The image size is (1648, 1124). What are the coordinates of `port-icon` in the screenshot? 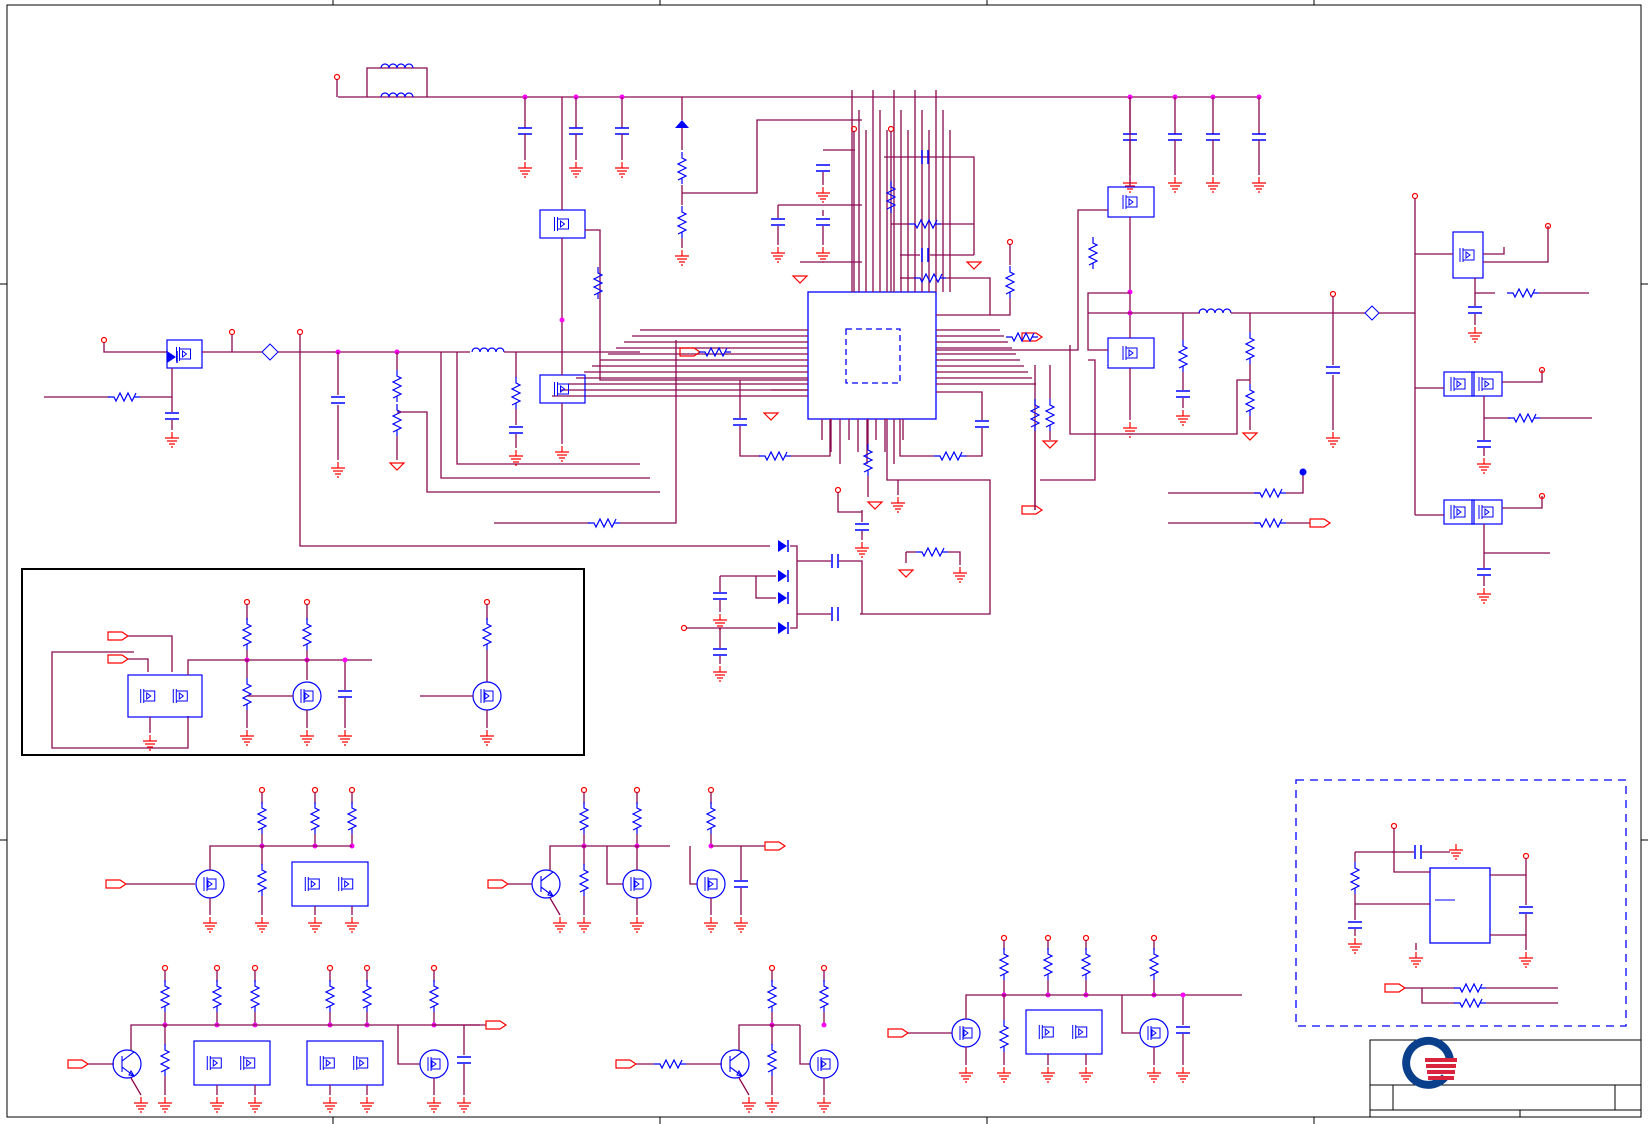 It's located at (775, 846).